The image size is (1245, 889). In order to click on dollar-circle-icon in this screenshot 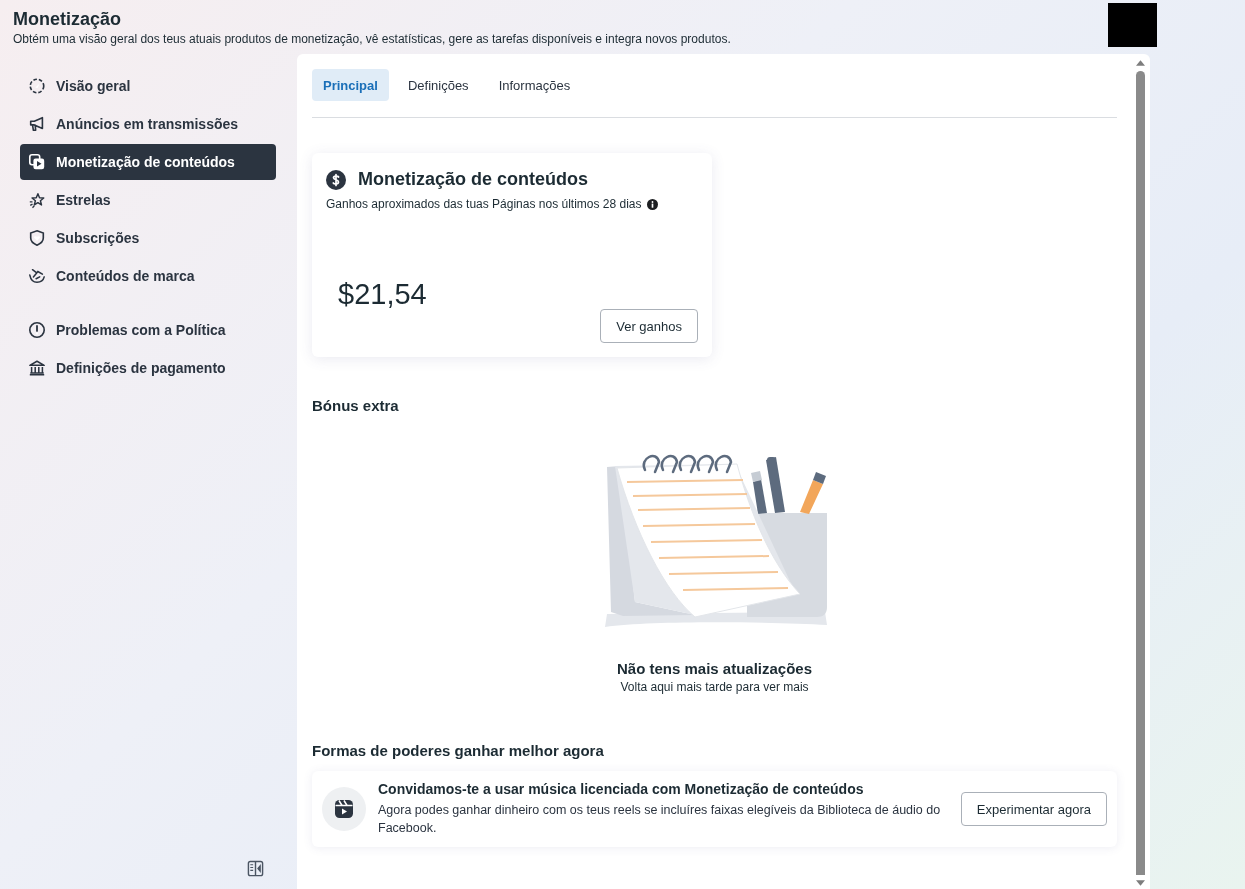, I will do `click(336, 179)`.